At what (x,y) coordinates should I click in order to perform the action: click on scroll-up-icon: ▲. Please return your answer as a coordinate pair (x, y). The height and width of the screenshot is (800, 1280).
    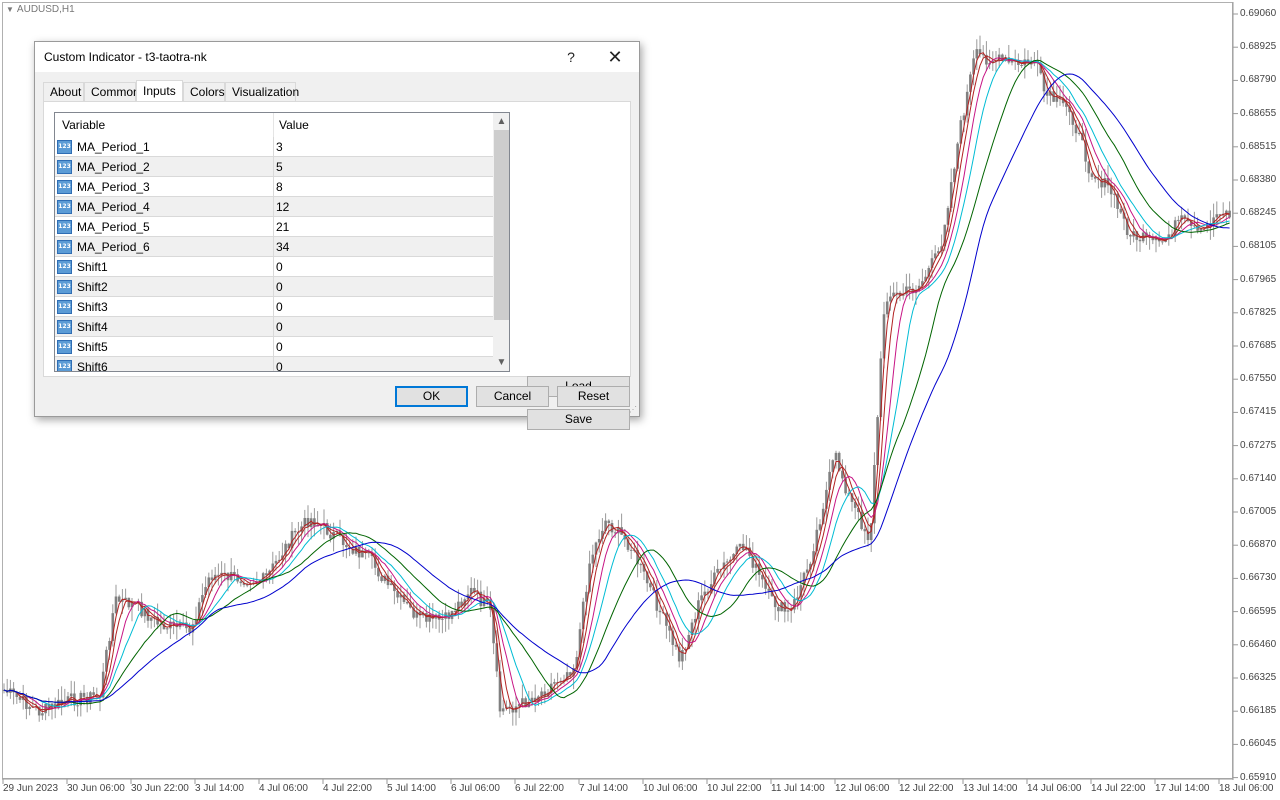
    Looking at the image, I should click on (501, 121).